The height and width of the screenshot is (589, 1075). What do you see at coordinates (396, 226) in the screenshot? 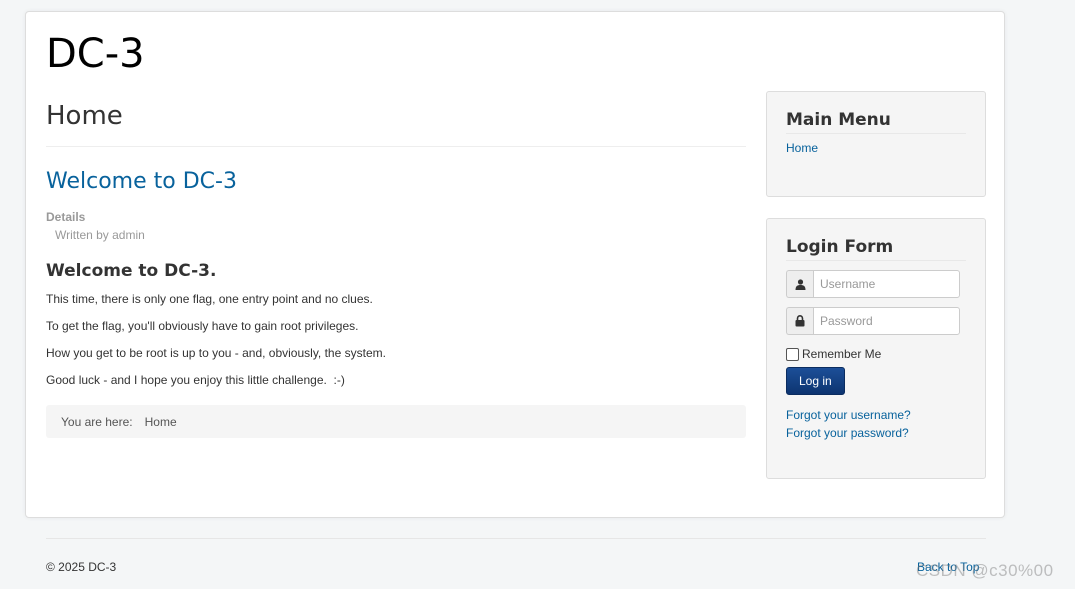
I see `article-details: Details Written by admin` at bounding box center [396, 226].